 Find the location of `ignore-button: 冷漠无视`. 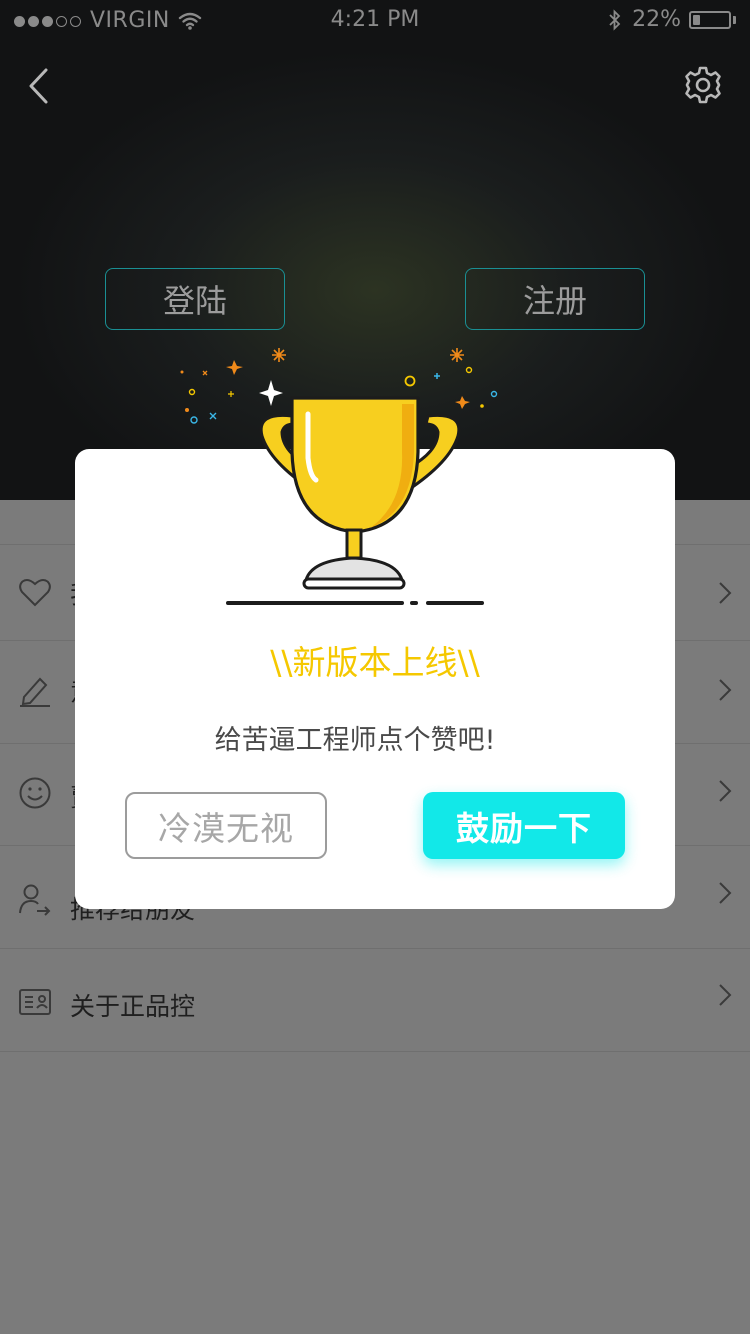

ignore-button: 冷漠无视 is located at coordinates (226, 825).